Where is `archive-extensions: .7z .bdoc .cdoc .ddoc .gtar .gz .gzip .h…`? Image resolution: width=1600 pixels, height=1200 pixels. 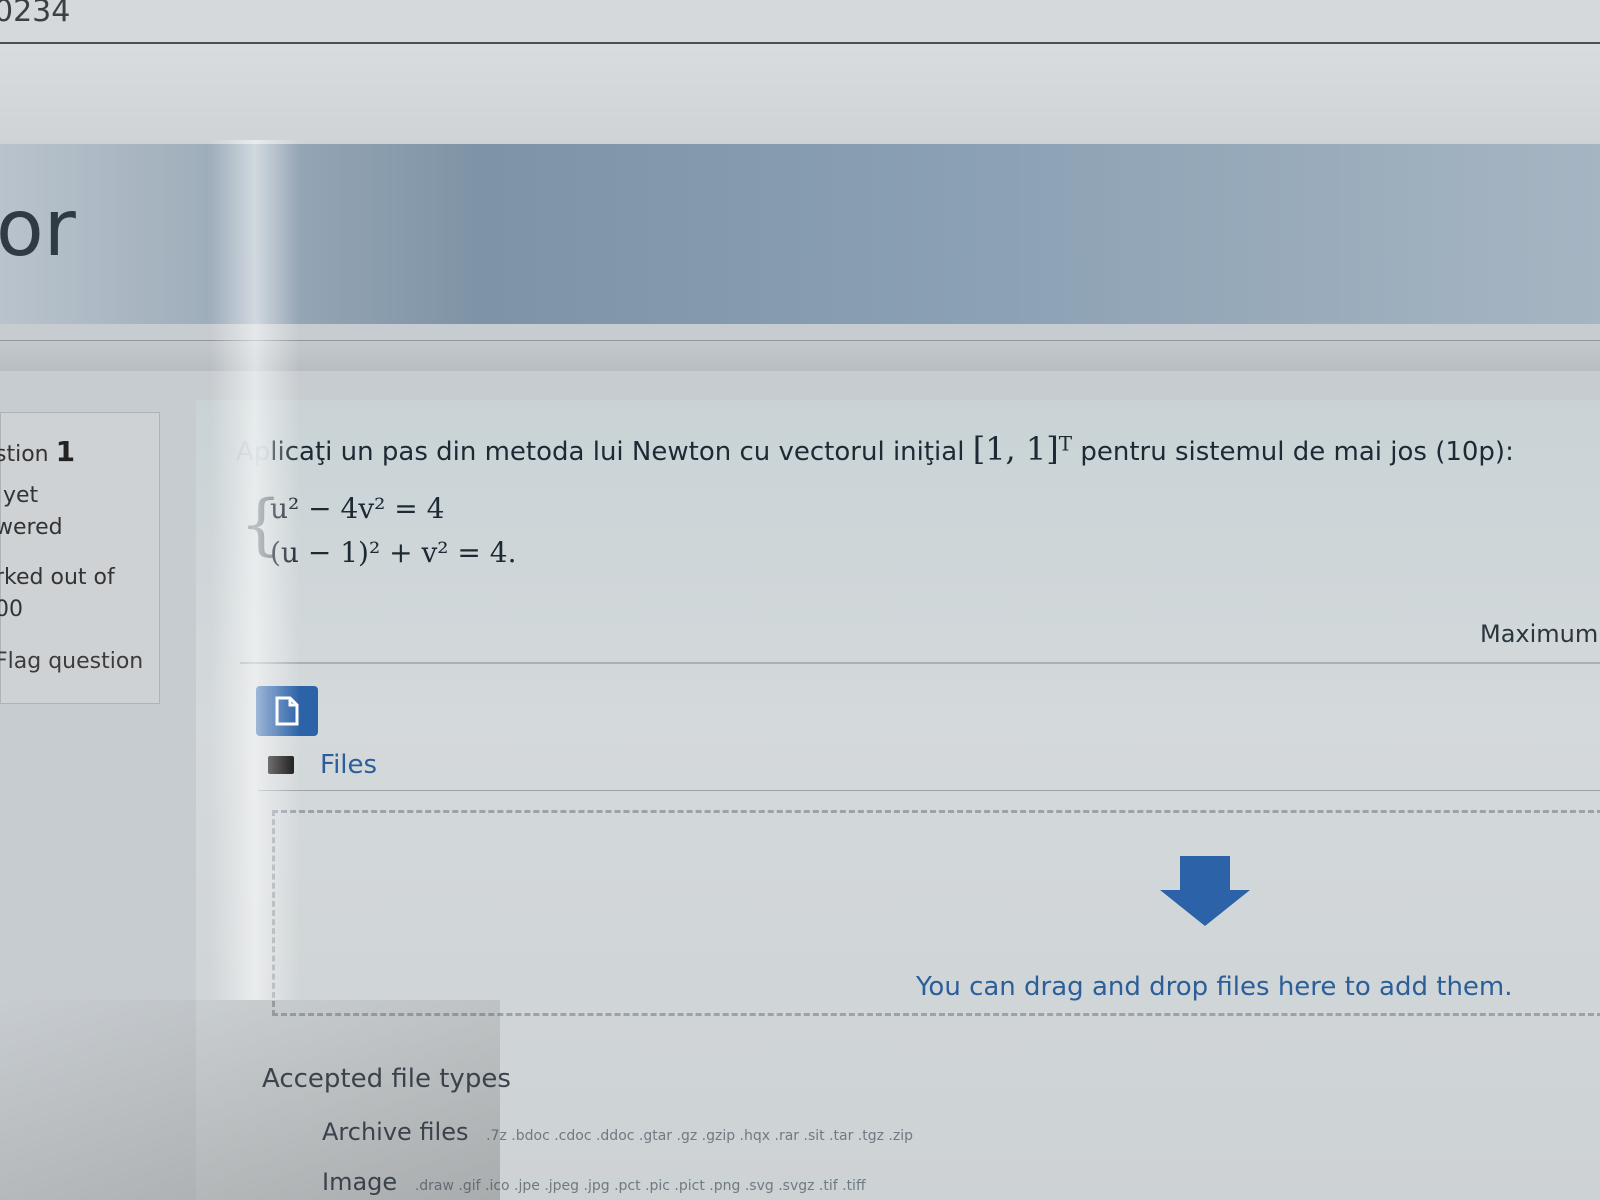
archive-extensions: .7z .bdoc .cdoc .ddoc .gtar .gz .gzip .h… is located at coordinates (699, 1136).